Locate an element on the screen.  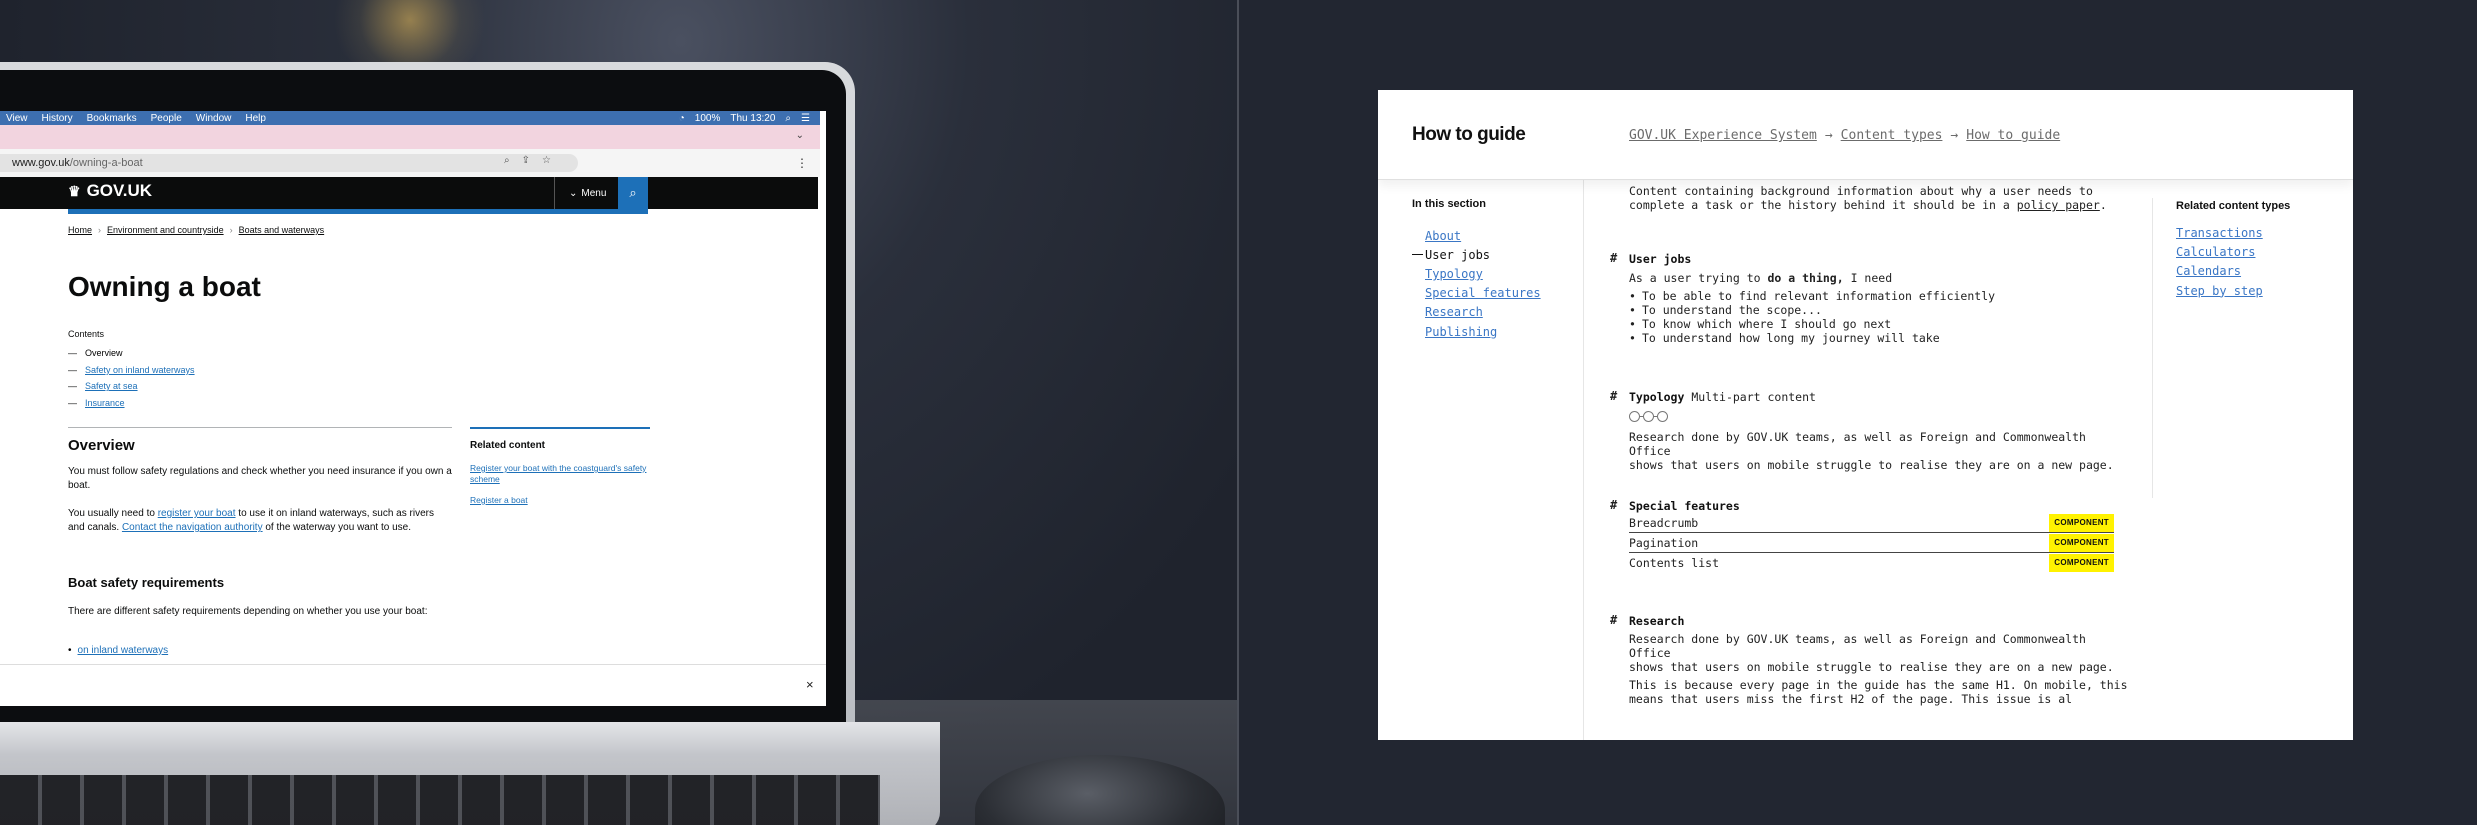
breadcrumb-arrow: → is located at coordinates (1954, 135).